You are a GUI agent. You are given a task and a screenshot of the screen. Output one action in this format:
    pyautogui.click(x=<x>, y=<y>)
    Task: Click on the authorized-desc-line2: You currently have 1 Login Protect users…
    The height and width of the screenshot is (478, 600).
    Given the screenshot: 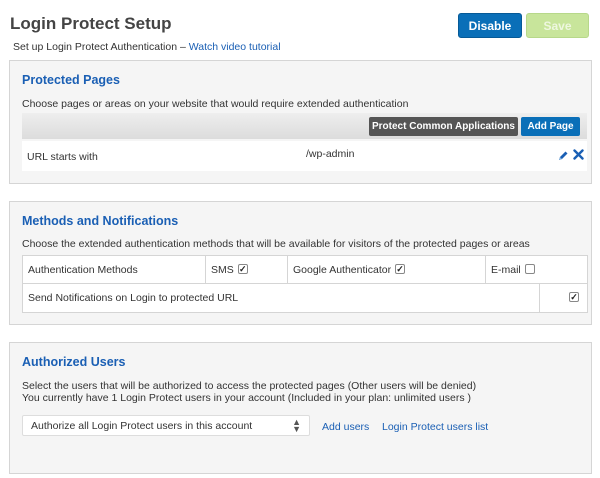 What is the action you would take?
    pyautogui.click(x=247, y=398)
    